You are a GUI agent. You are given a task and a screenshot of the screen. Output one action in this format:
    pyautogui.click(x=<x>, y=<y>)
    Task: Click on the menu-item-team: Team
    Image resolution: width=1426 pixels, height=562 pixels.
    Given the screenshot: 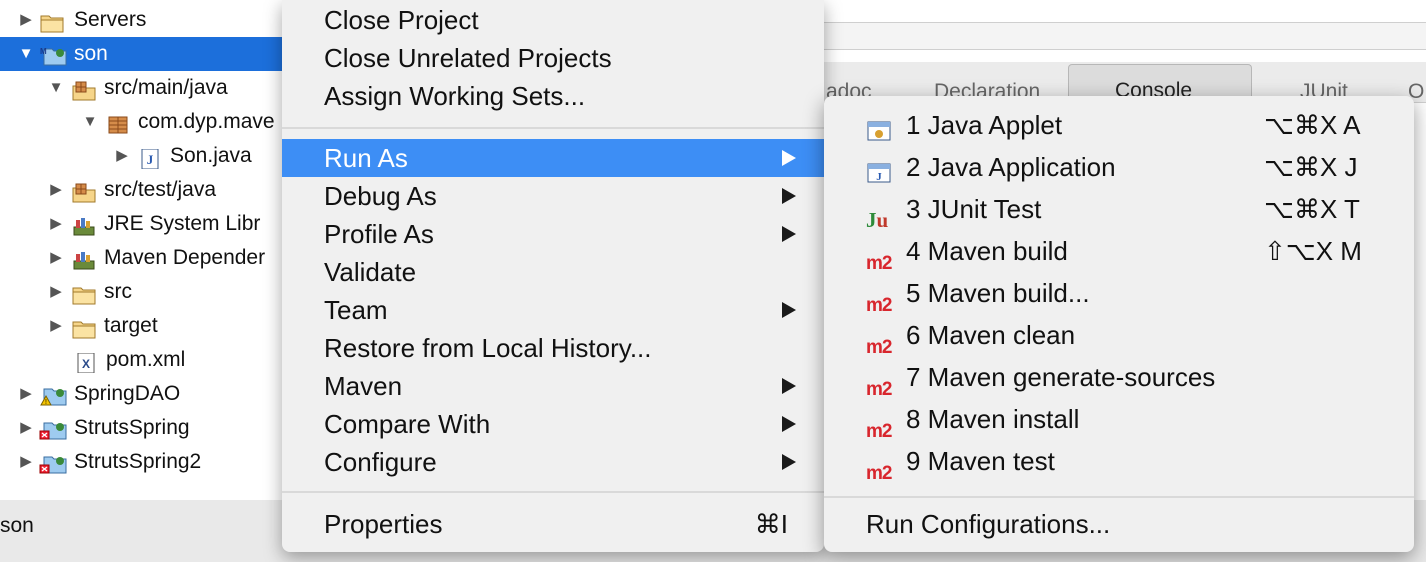 What is the action you would take?
    pyautogui.click(x=553, y=310)
    